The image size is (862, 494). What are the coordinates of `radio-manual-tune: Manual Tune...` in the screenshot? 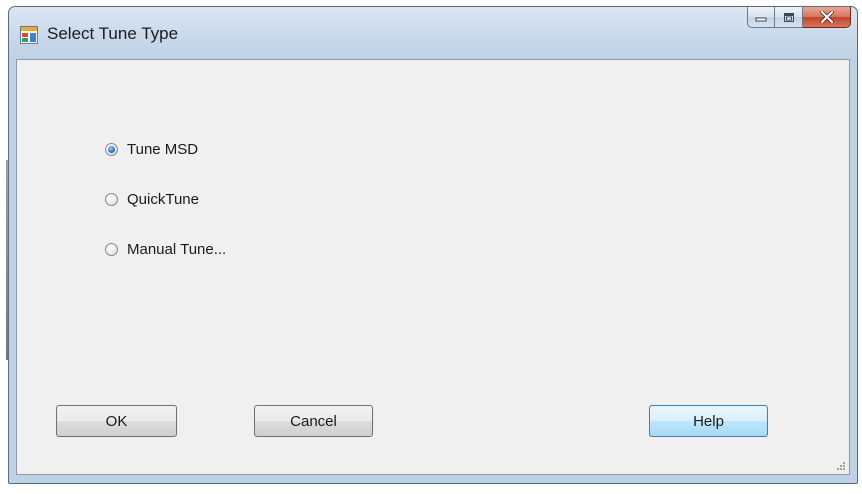 It's located at (165, 249).